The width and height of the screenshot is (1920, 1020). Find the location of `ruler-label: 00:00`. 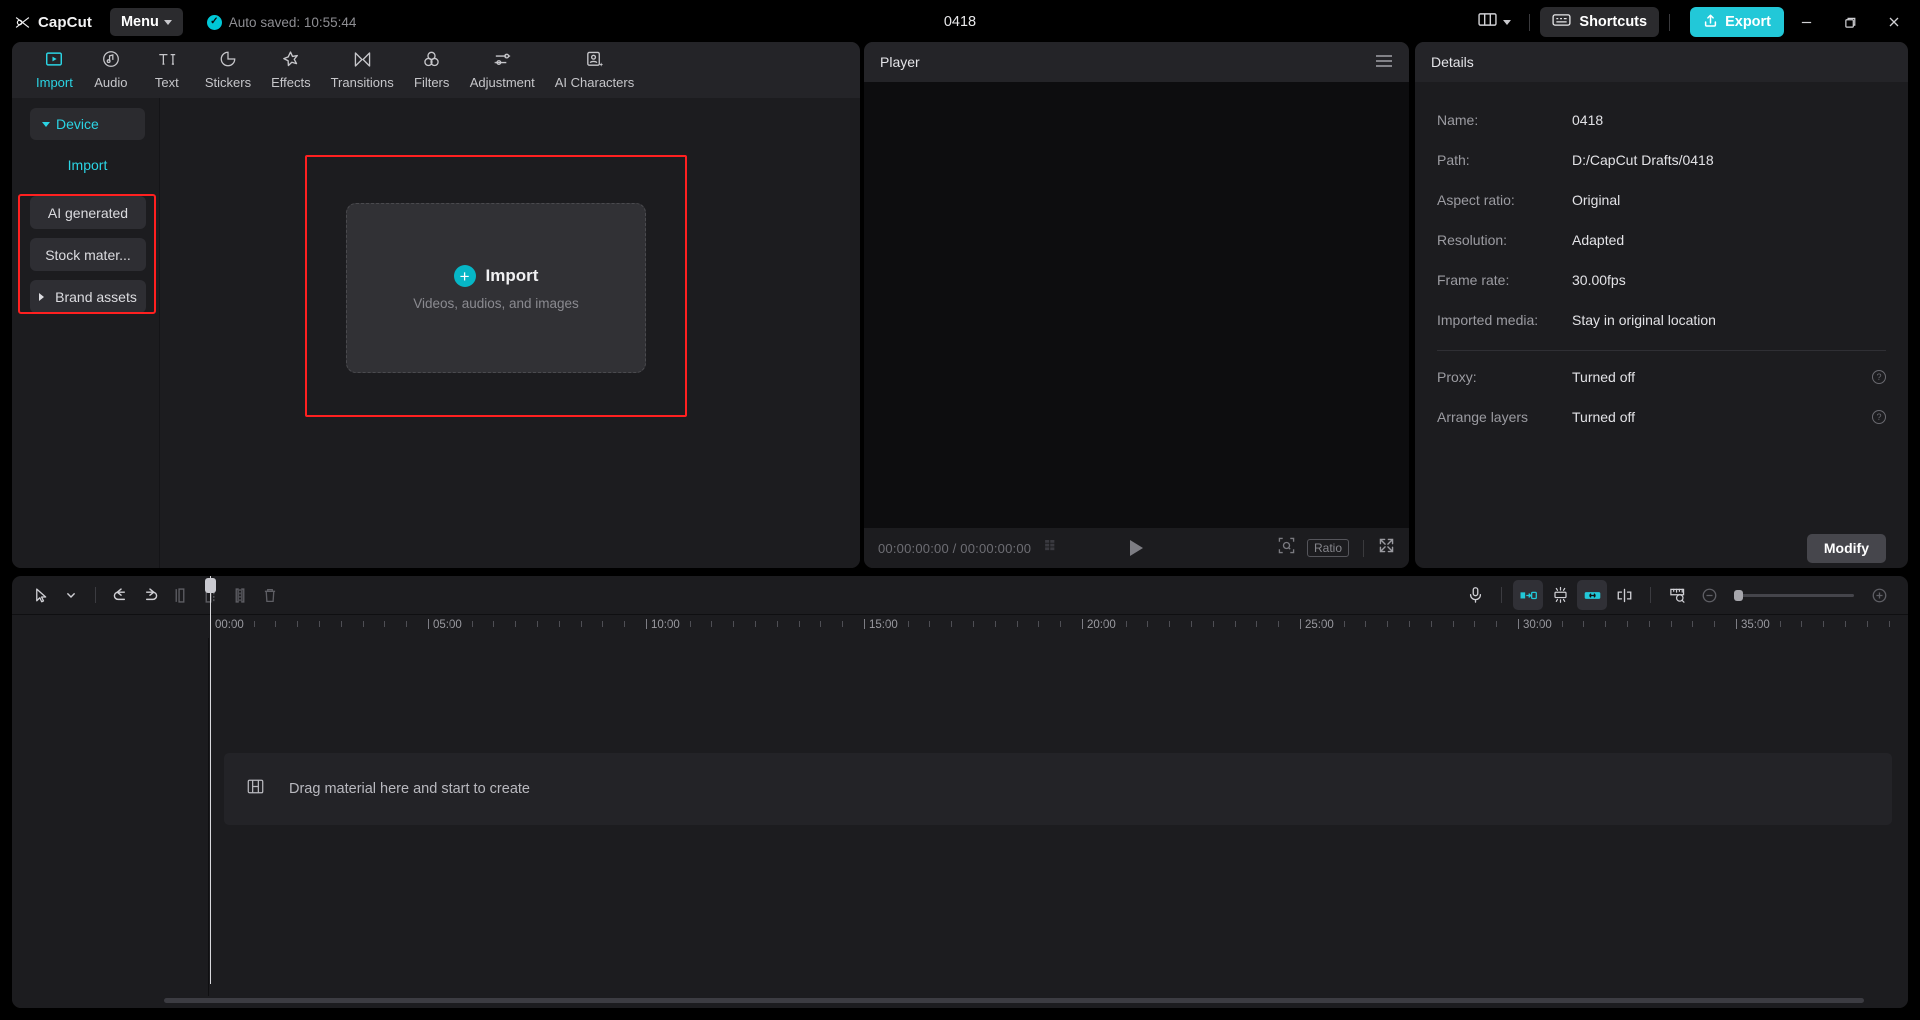

ruler-label: 00:00 is located at coordinates (229, 625).